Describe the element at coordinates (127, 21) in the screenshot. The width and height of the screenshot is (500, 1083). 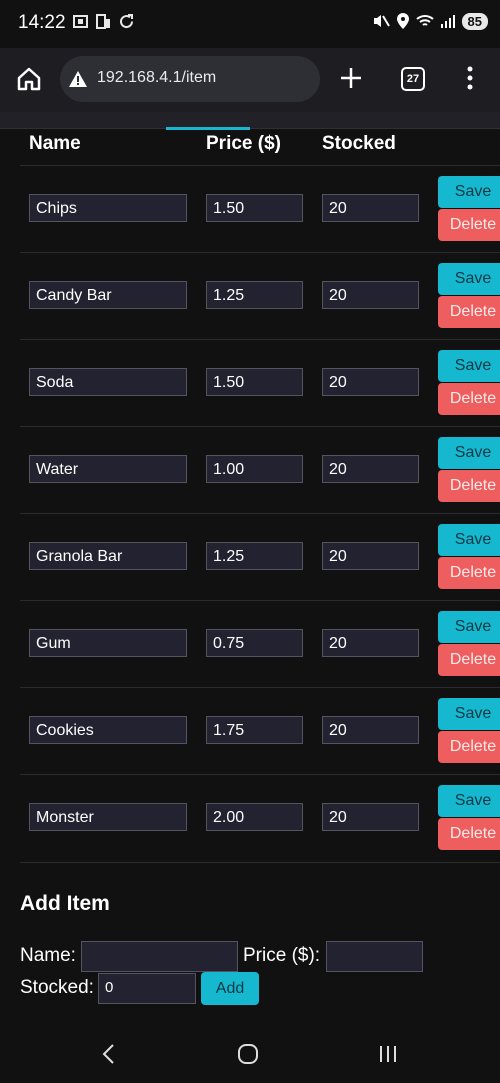
I see `sync-icon` at that location.